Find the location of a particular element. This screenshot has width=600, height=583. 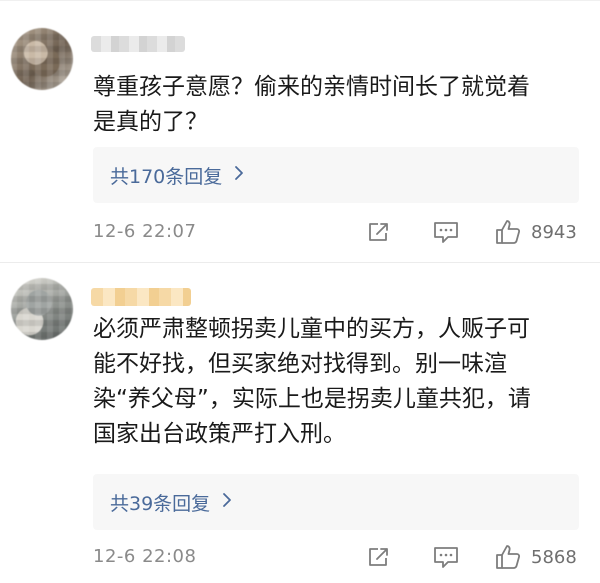

view-replies-button: 共170条回复 is located at coordinates (336, 175).